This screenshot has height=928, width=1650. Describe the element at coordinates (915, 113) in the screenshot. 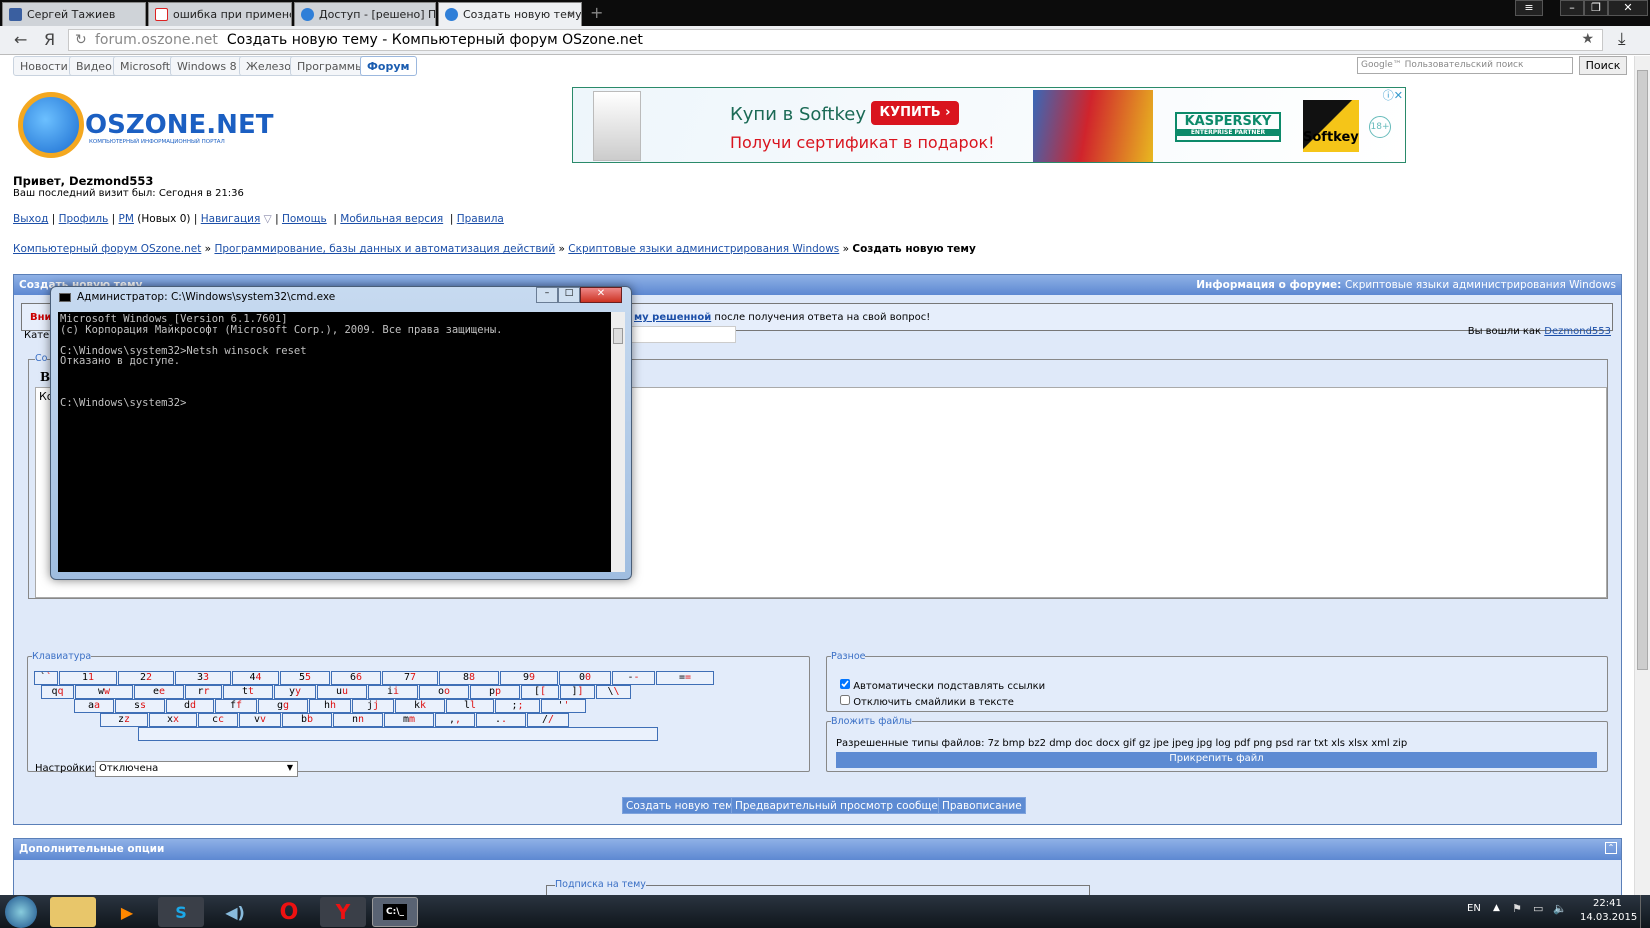

I see `ad-buy-button: КУПИТЬ ›` at that location.